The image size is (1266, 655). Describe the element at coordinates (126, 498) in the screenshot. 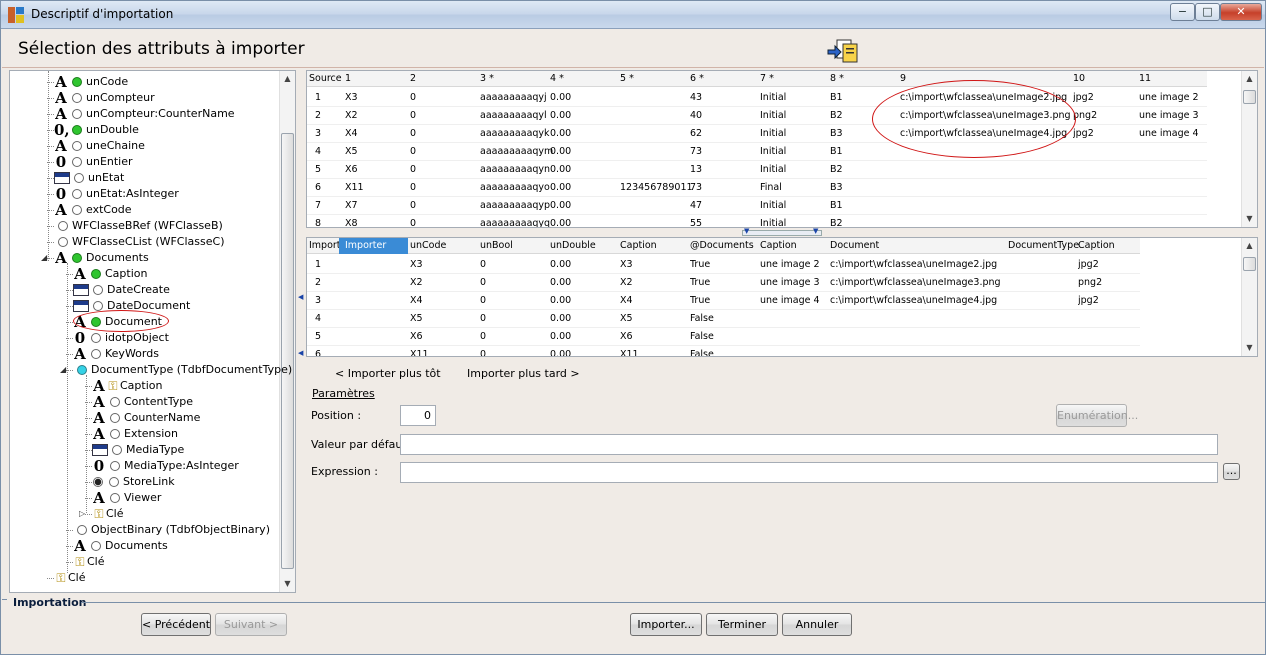

I see `tree-item: A Viewer` at that location.